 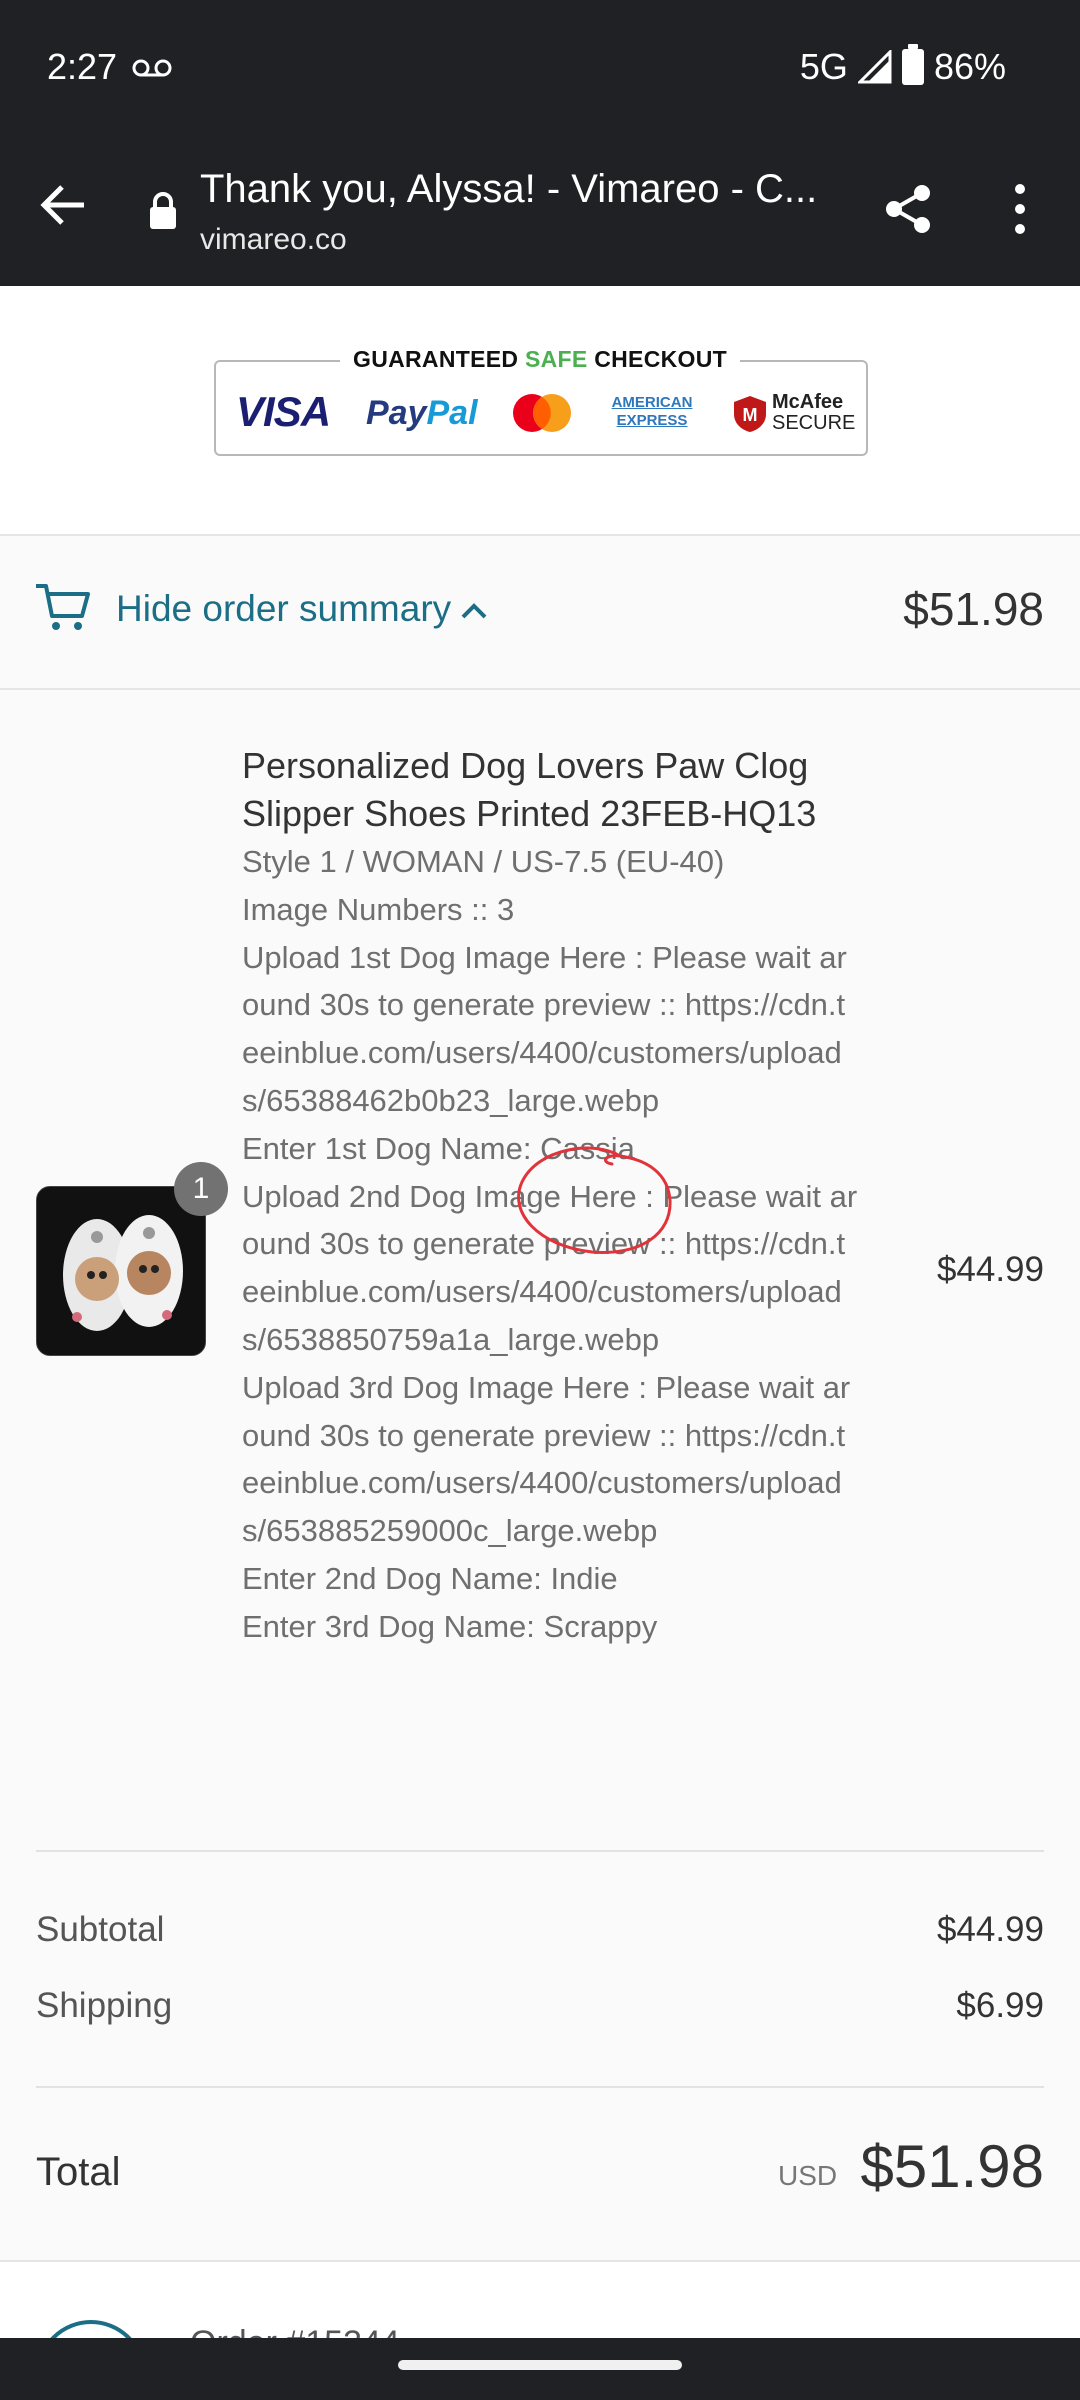 What do you see at coordinates (540, 614) in the screenshot?
I see `order-summary-toggle: Hide order summary $51.98` at bounding box center [540, 614].